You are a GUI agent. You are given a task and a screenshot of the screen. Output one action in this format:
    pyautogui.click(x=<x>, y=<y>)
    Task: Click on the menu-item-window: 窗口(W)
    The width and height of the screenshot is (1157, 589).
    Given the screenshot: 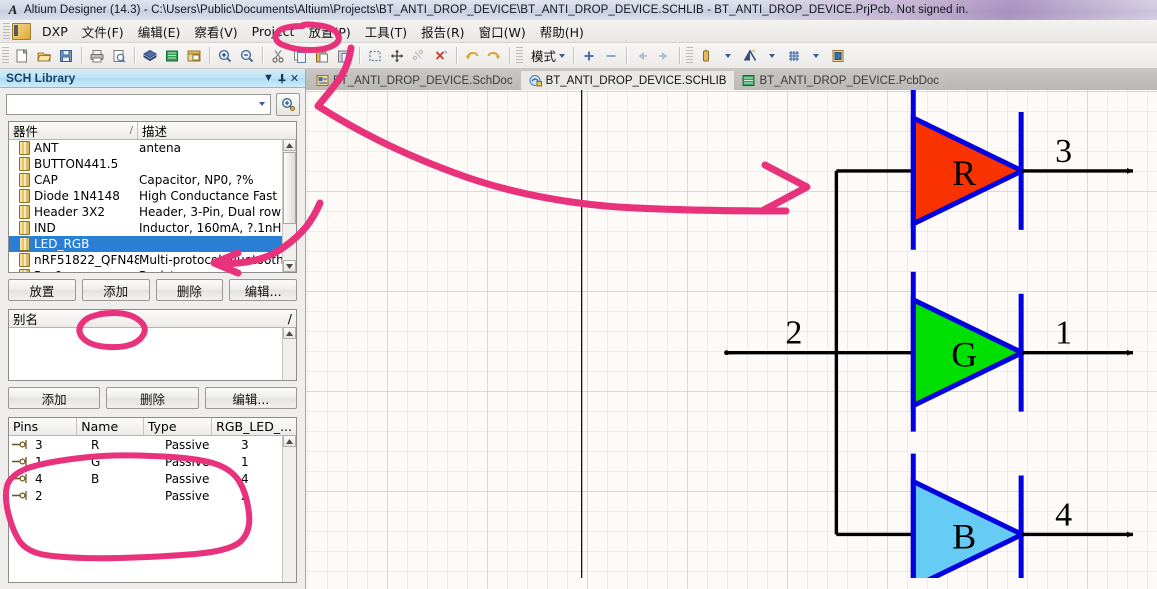 What is the action you would take?
    pyautogui.click(x=502, y=31)
    